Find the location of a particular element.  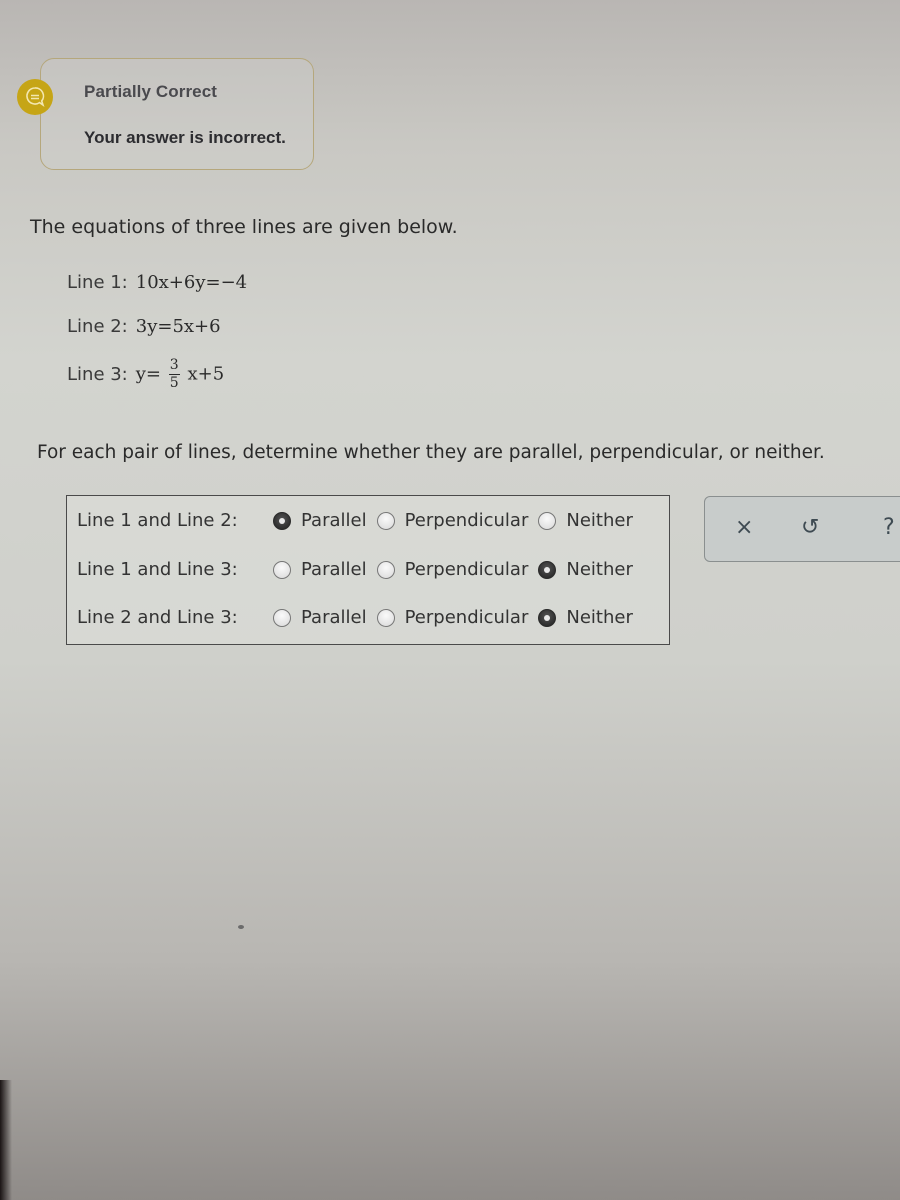

equation: 3y=5x+6 is located at coordinates (178, 326).